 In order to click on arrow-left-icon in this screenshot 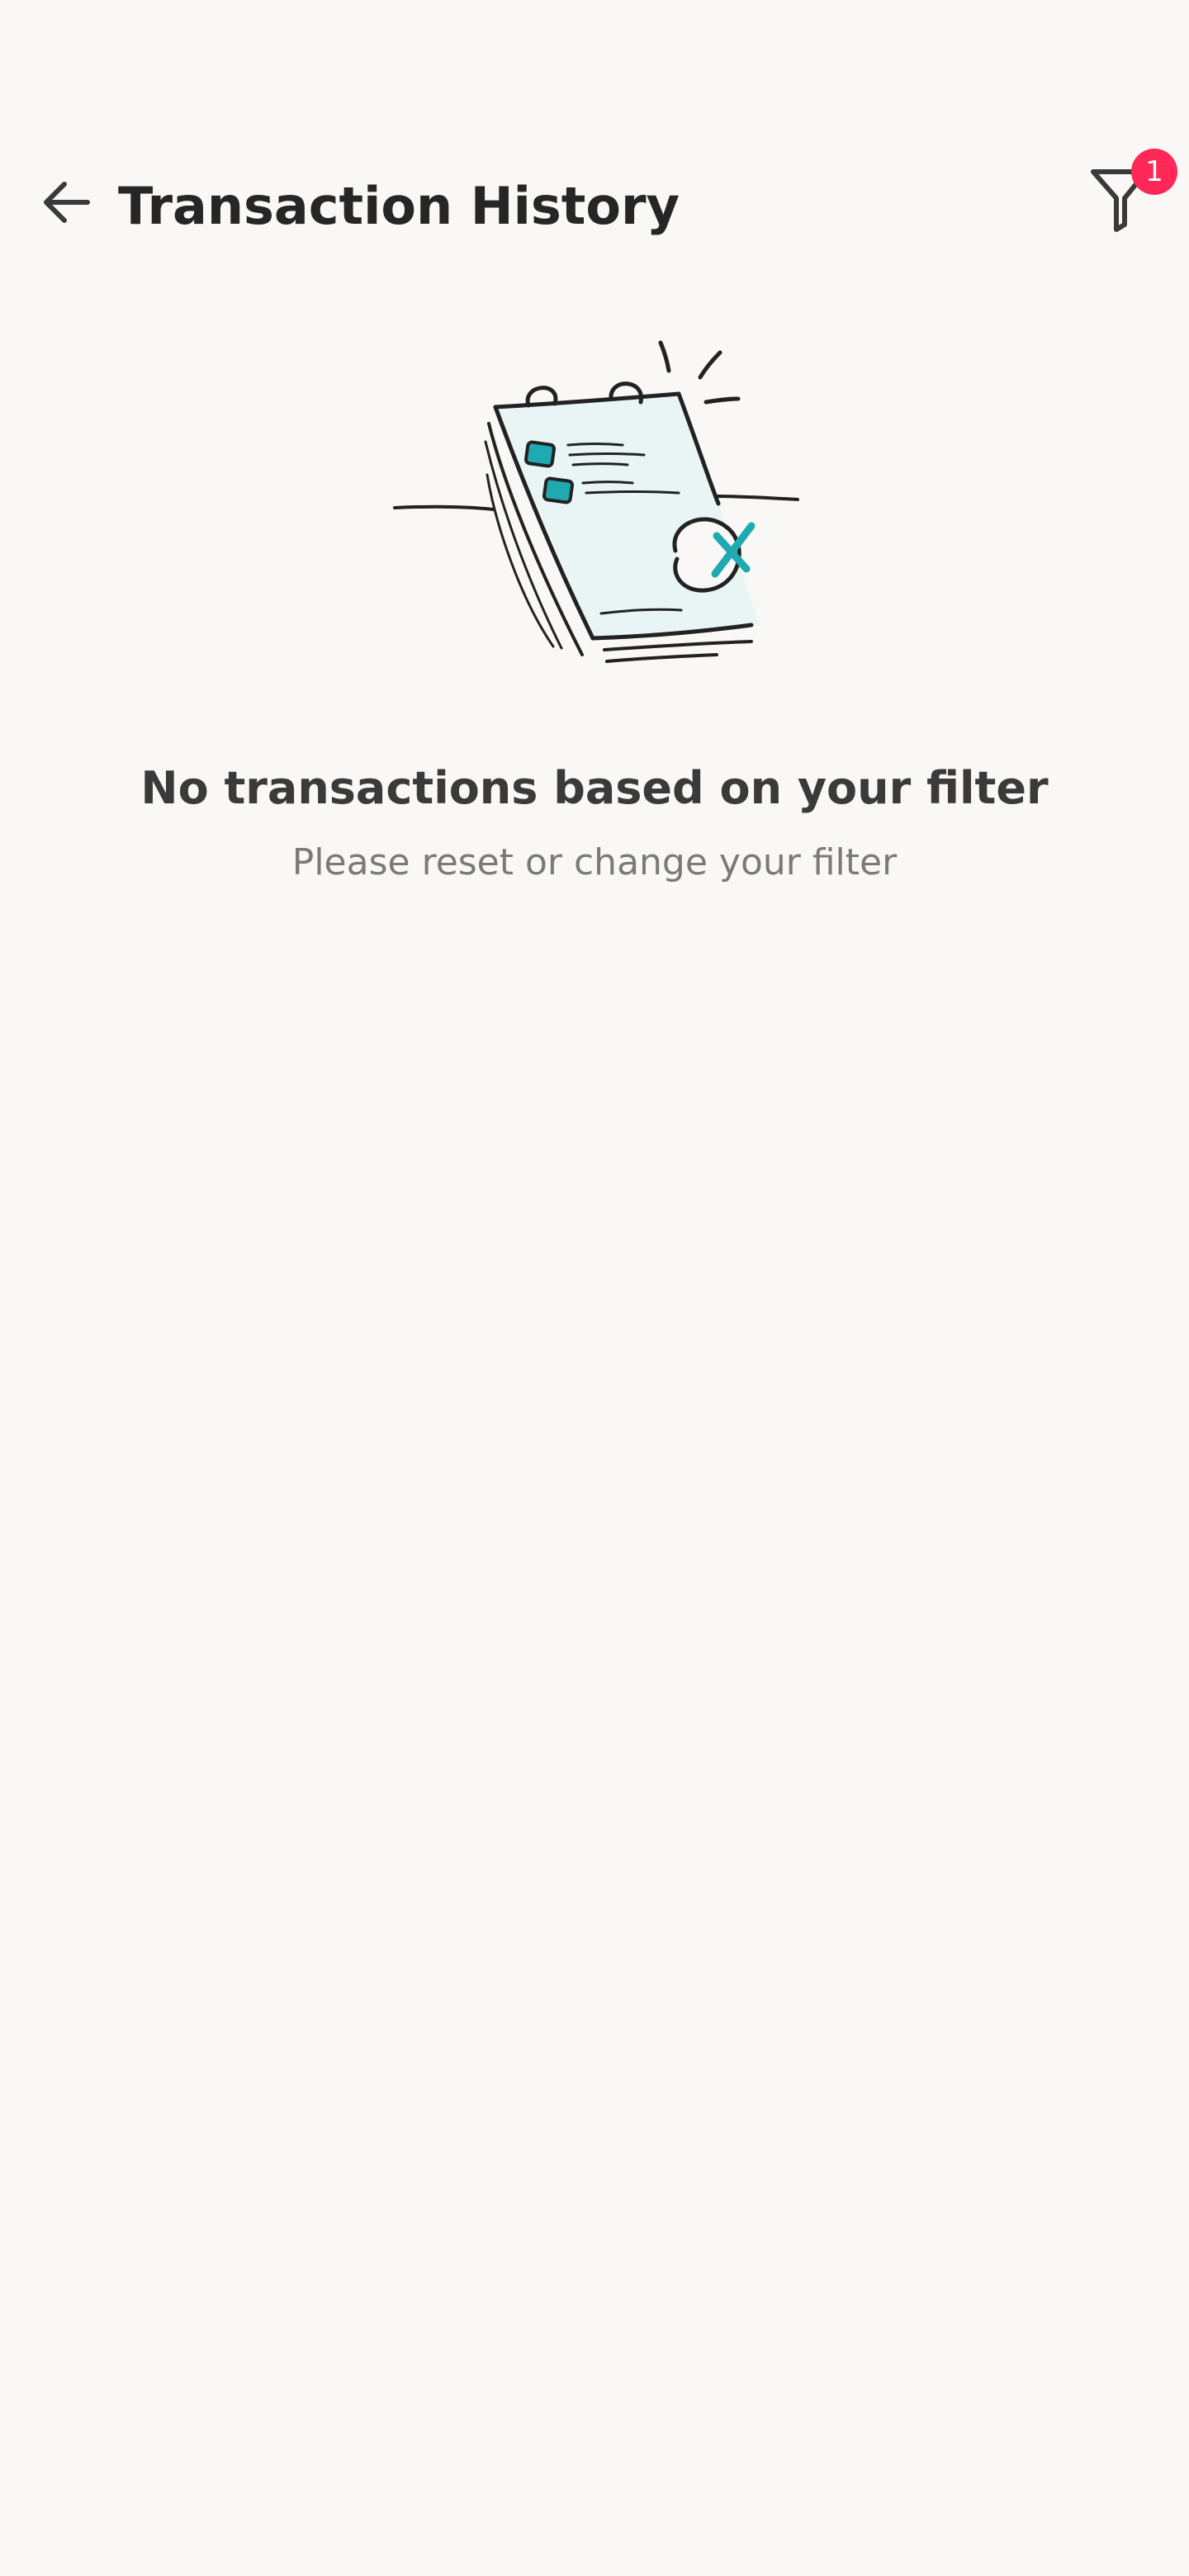, I will do `click(67, 202)`.